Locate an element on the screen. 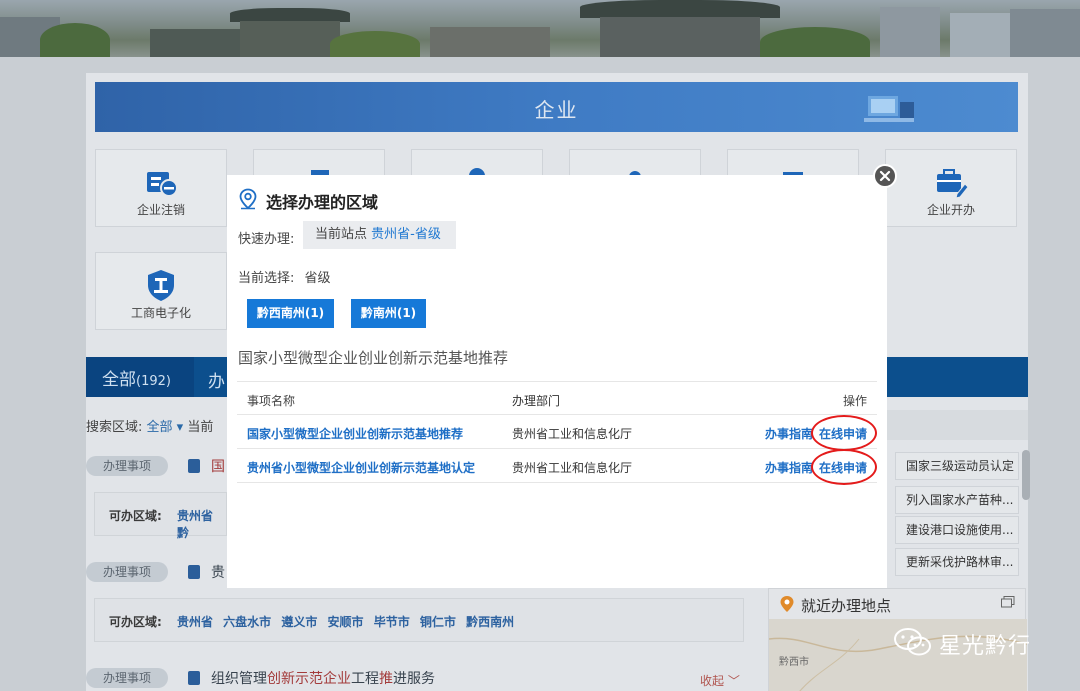 The image size is (1080, 691). region-box: 可办区域: 贵州省 黔 is located at coordinates (160, 516).